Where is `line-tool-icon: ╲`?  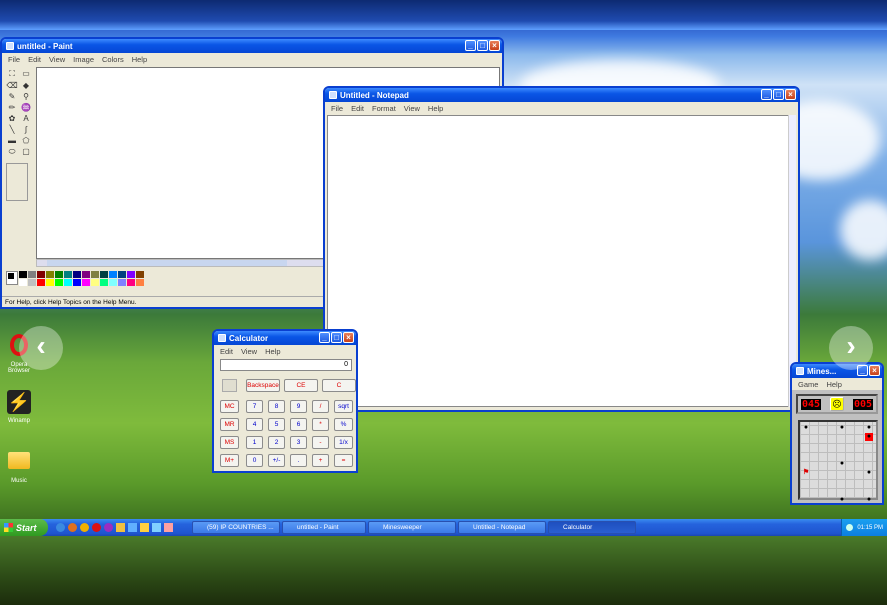 line-tool-icon: ╲ is located at coordinates (12, 129).